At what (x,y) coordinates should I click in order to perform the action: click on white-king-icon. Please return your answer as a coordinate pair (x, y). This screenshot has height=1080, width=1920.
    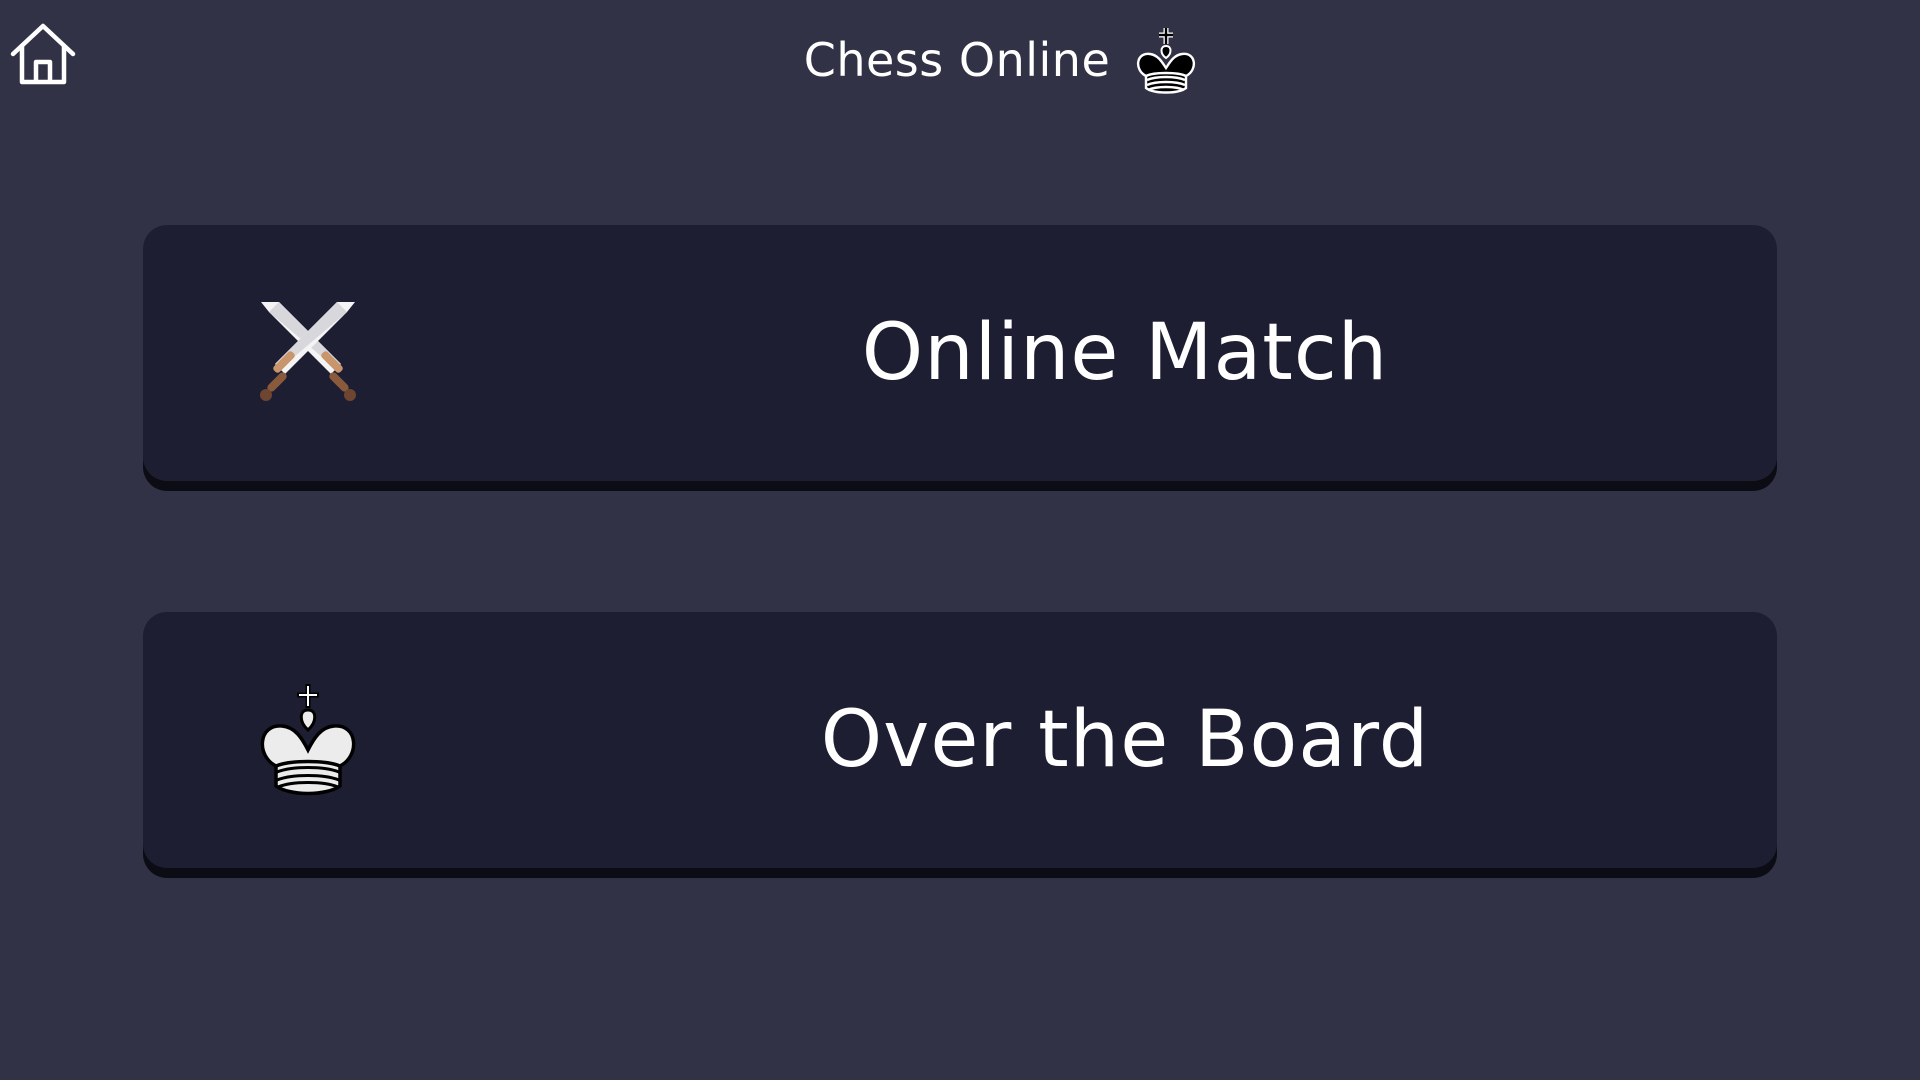
    Looking at the image, I should click on (308, 740).